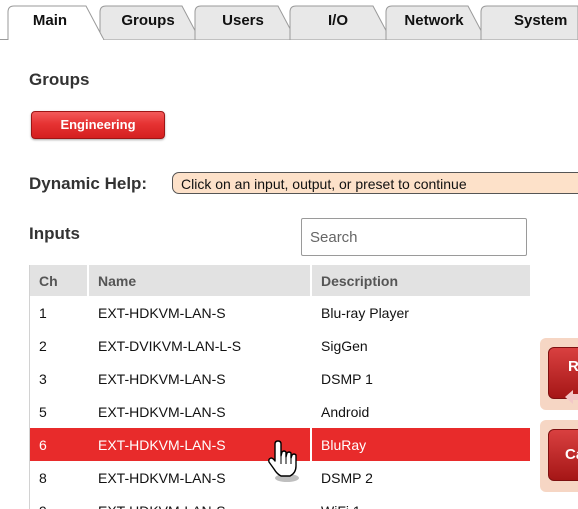  I want to click on cell-description: SigGen, so click(344, 345).